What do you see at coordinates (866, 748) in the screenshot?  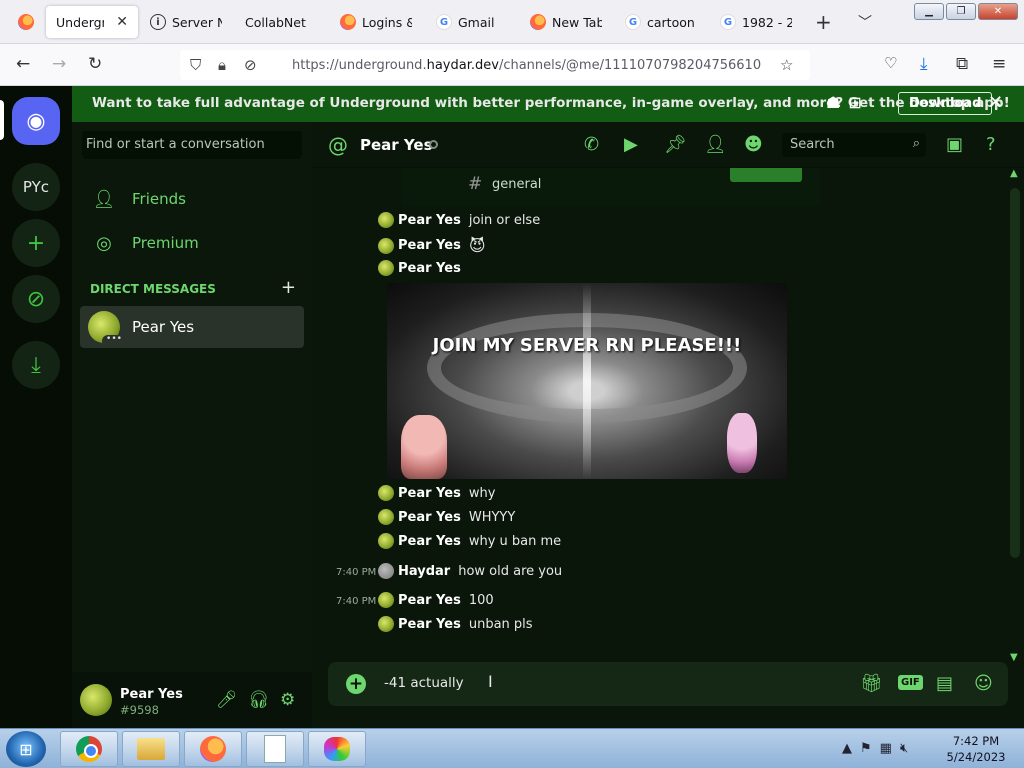 I see `action-center-flag-icon: ⚑` at bounding box center [866, 748].